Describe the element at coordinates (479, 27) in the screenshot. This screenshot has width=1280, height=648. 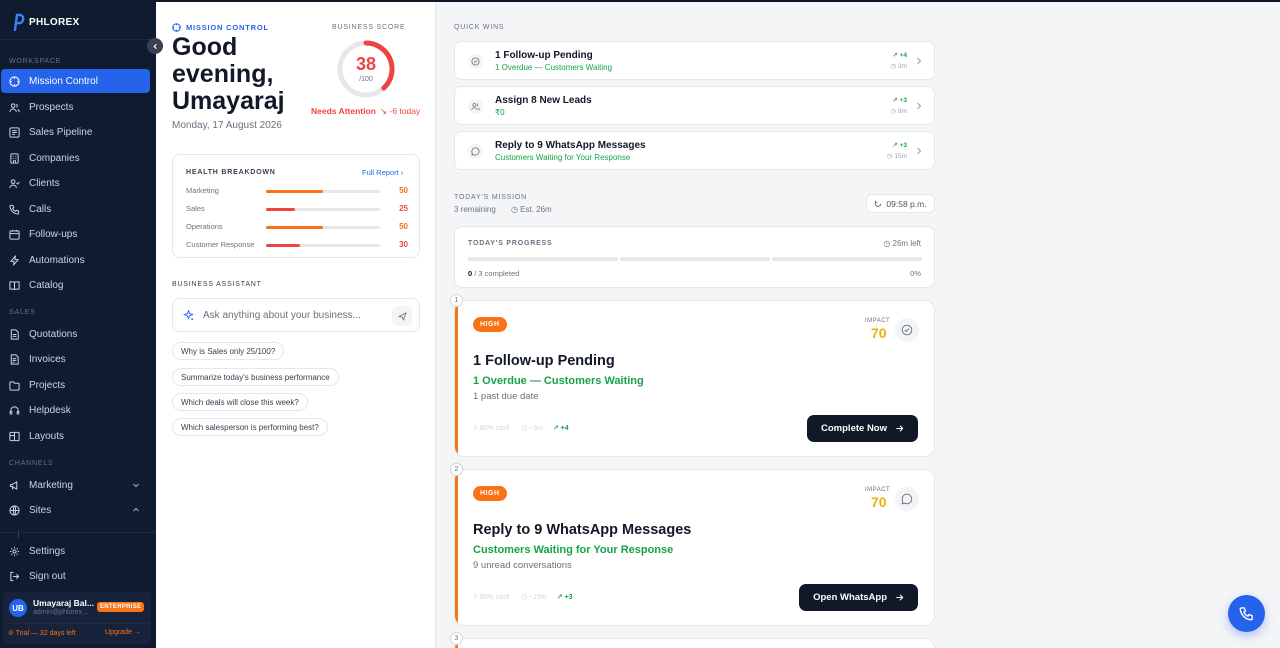
I see `quick-wins-label: QUICK WINS` at that location.